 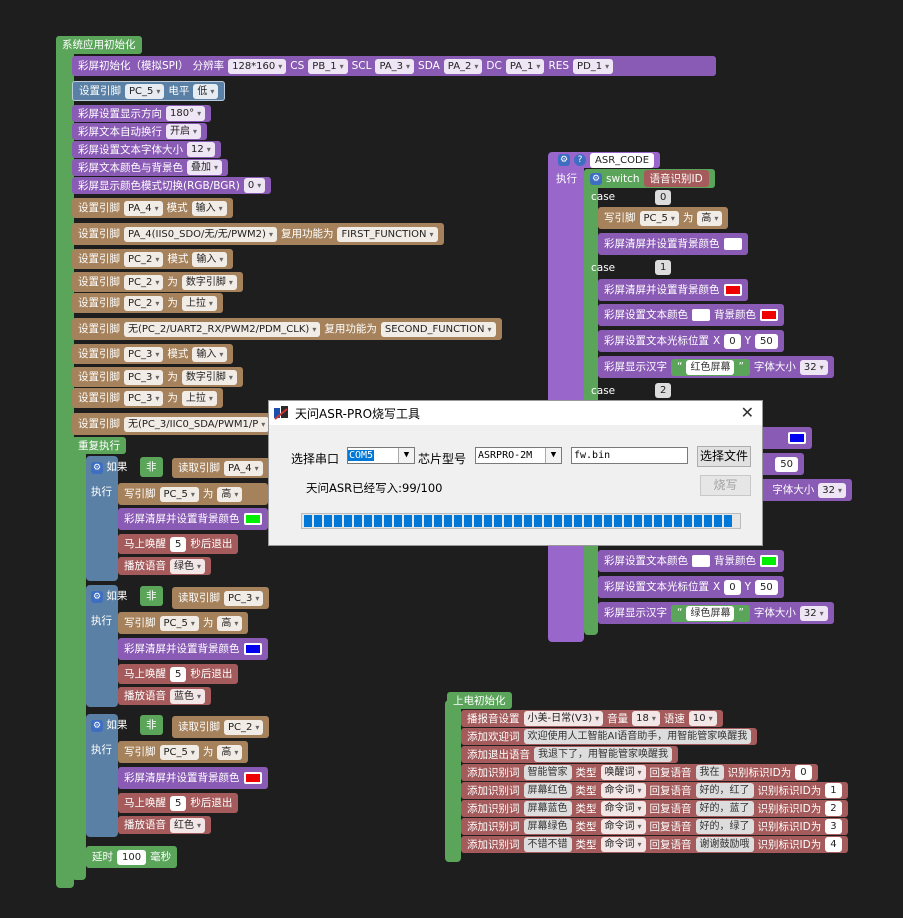 What do you see at coordinates (654, 808) in the screenshot?
I see `add-word-block: 添加识别词屏幕蓝色类型命令词回复语音好的，蓝了识别标识ID为2` at bounding box center [654, 808].